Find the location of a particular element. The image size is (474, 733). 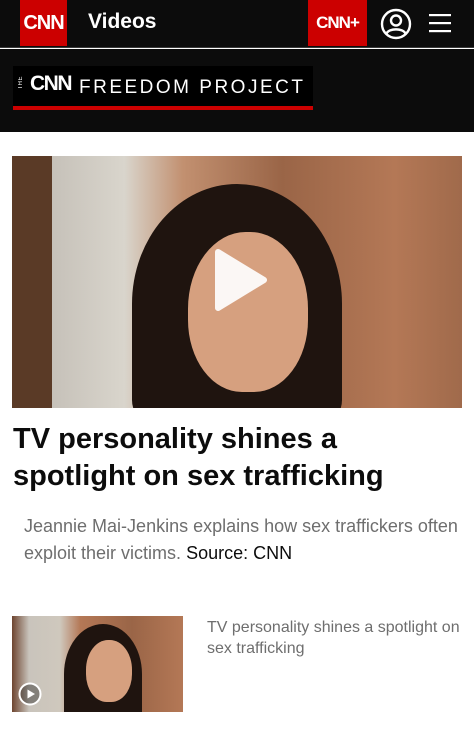

freedom-project-logo: THE CNN FREEDOM PROJECT is located at coordinates (163, 88).